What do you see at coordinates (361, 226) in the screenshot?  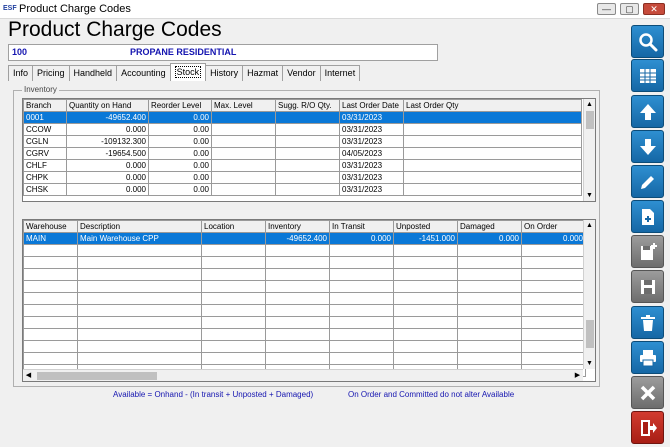 I see `column-header-in-transit: In Transit` at bounding box center [361, 226].